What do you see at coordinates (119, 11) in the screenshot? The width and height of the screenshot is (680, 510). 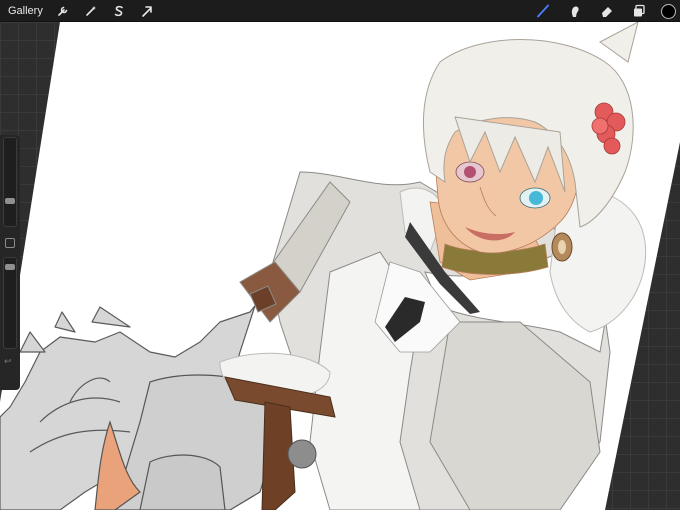 I see `selection-s-icon` at bounding box center [119, 11].